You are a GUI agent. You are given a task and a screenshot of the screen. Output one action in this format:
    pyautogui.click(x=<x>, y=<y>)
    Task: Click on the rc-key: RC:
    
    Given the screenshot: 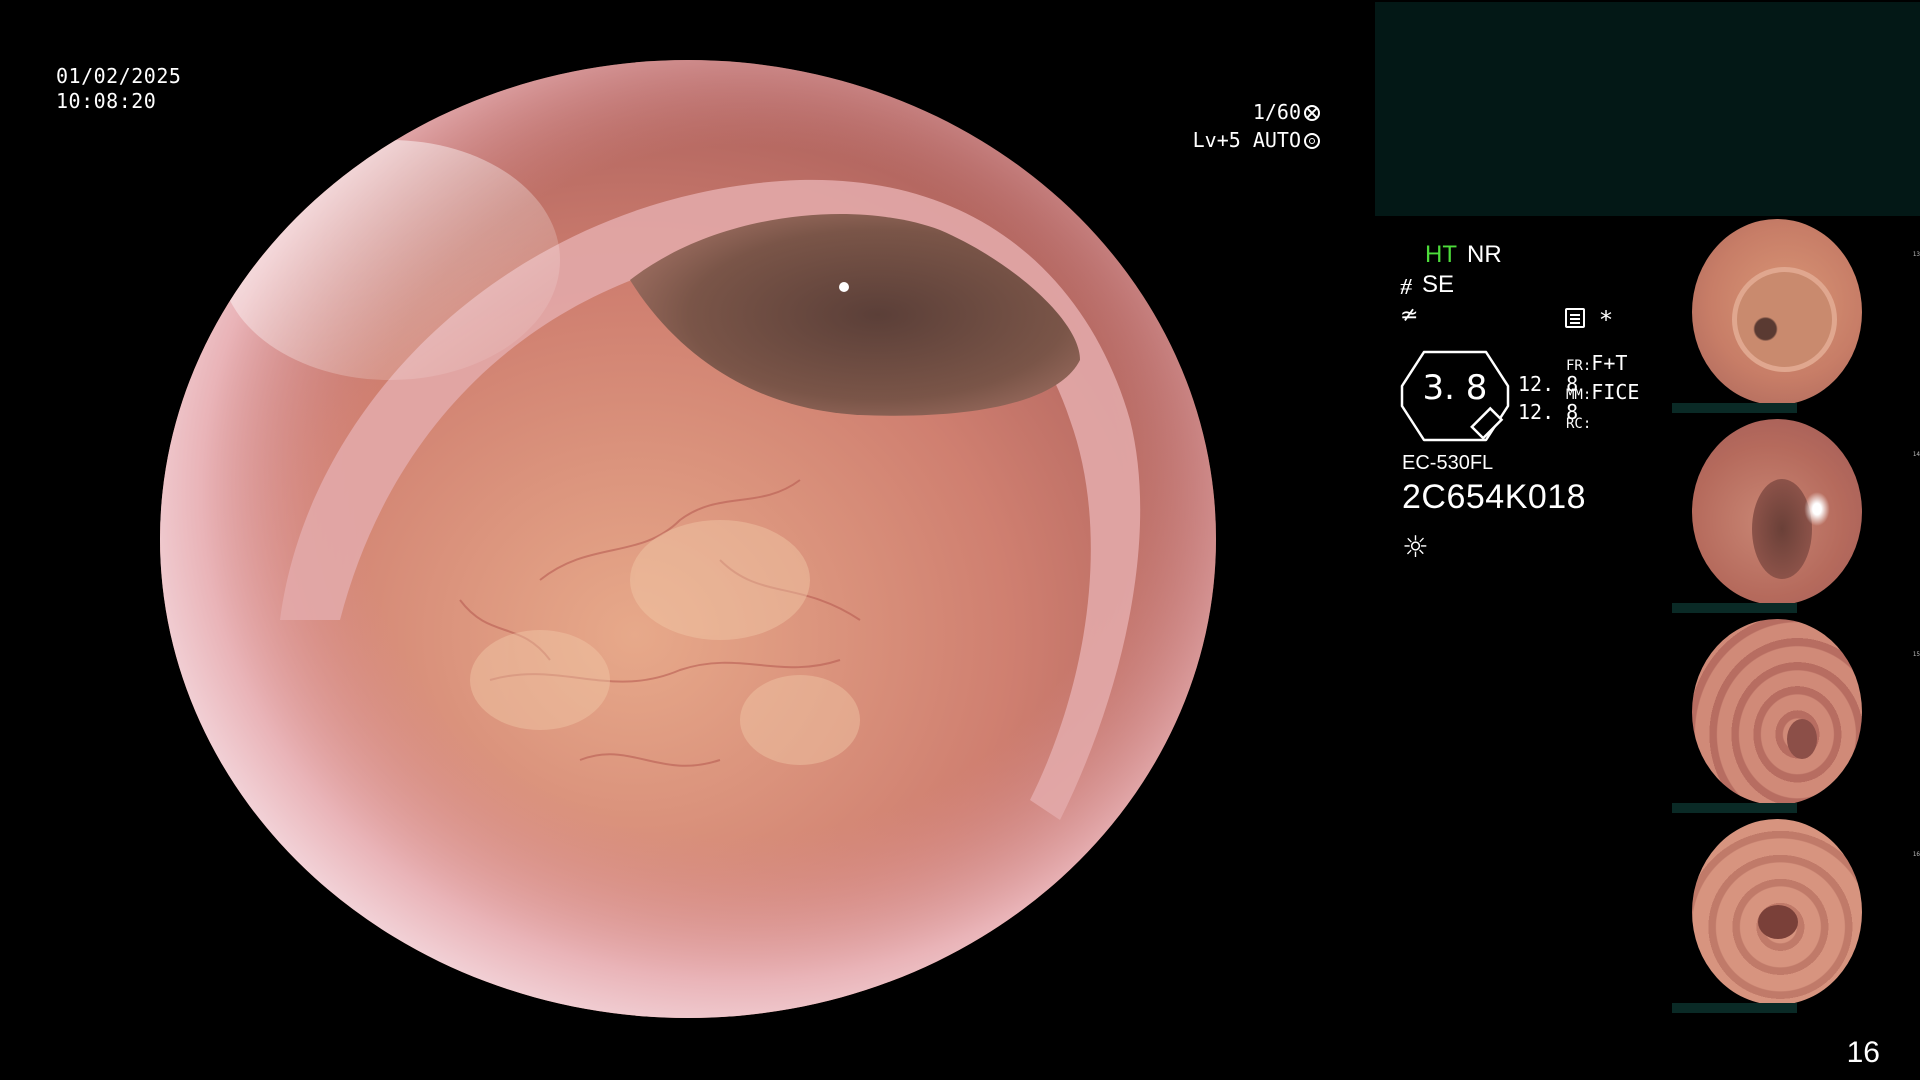 What is the action you would take?
    pyautogui.click(x=1579, y=424)
    